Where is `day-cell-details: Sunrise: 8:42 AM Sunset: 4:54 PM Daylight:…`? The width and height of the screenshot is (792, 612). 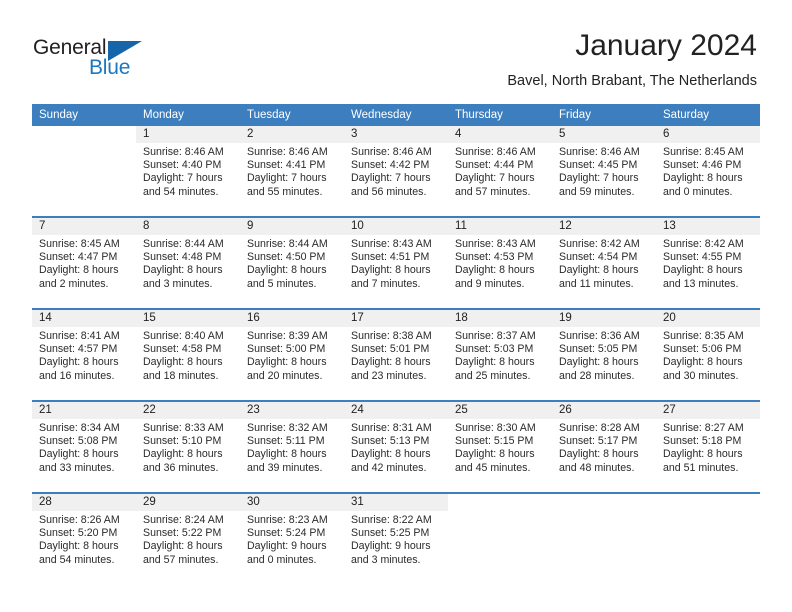
day-cell-details: Sunrise: 8:42 AM Sunset: 4:54 PM Daylight:… is located at coordinates (604, 263).